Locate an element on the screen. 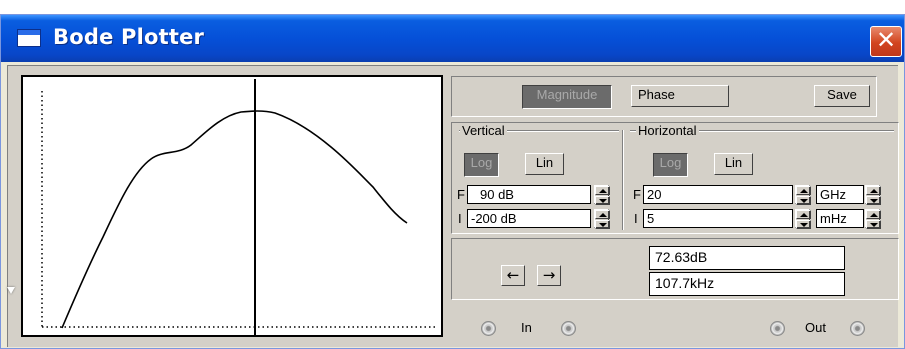  horizontal-final-down is located at coordinates (803, 200).